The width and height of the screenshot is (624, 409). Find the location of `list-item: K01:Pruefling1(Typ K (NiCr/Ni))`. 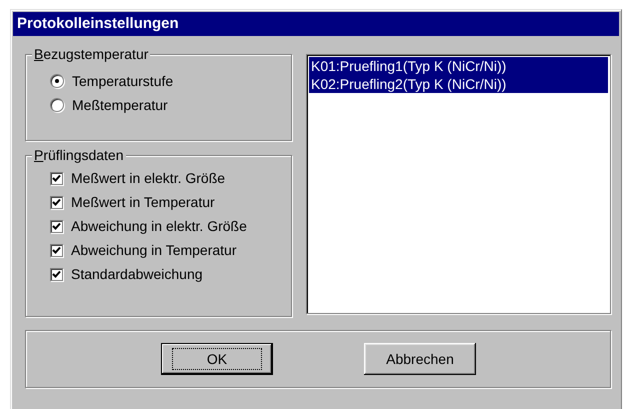

list-item: K01:Pruefling1(Typ K (NiCr/Ni)) is located at coordinates (458, 66).